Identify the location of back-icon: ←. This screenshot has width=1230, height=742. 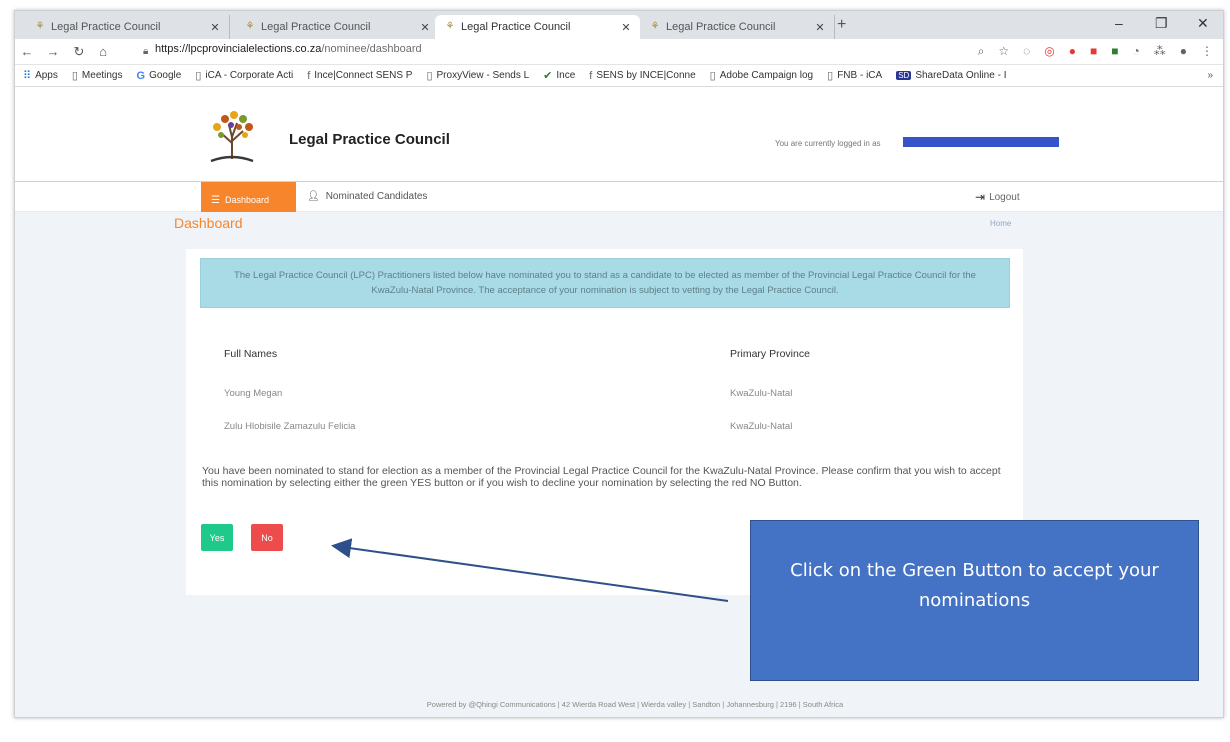
(27, 51).